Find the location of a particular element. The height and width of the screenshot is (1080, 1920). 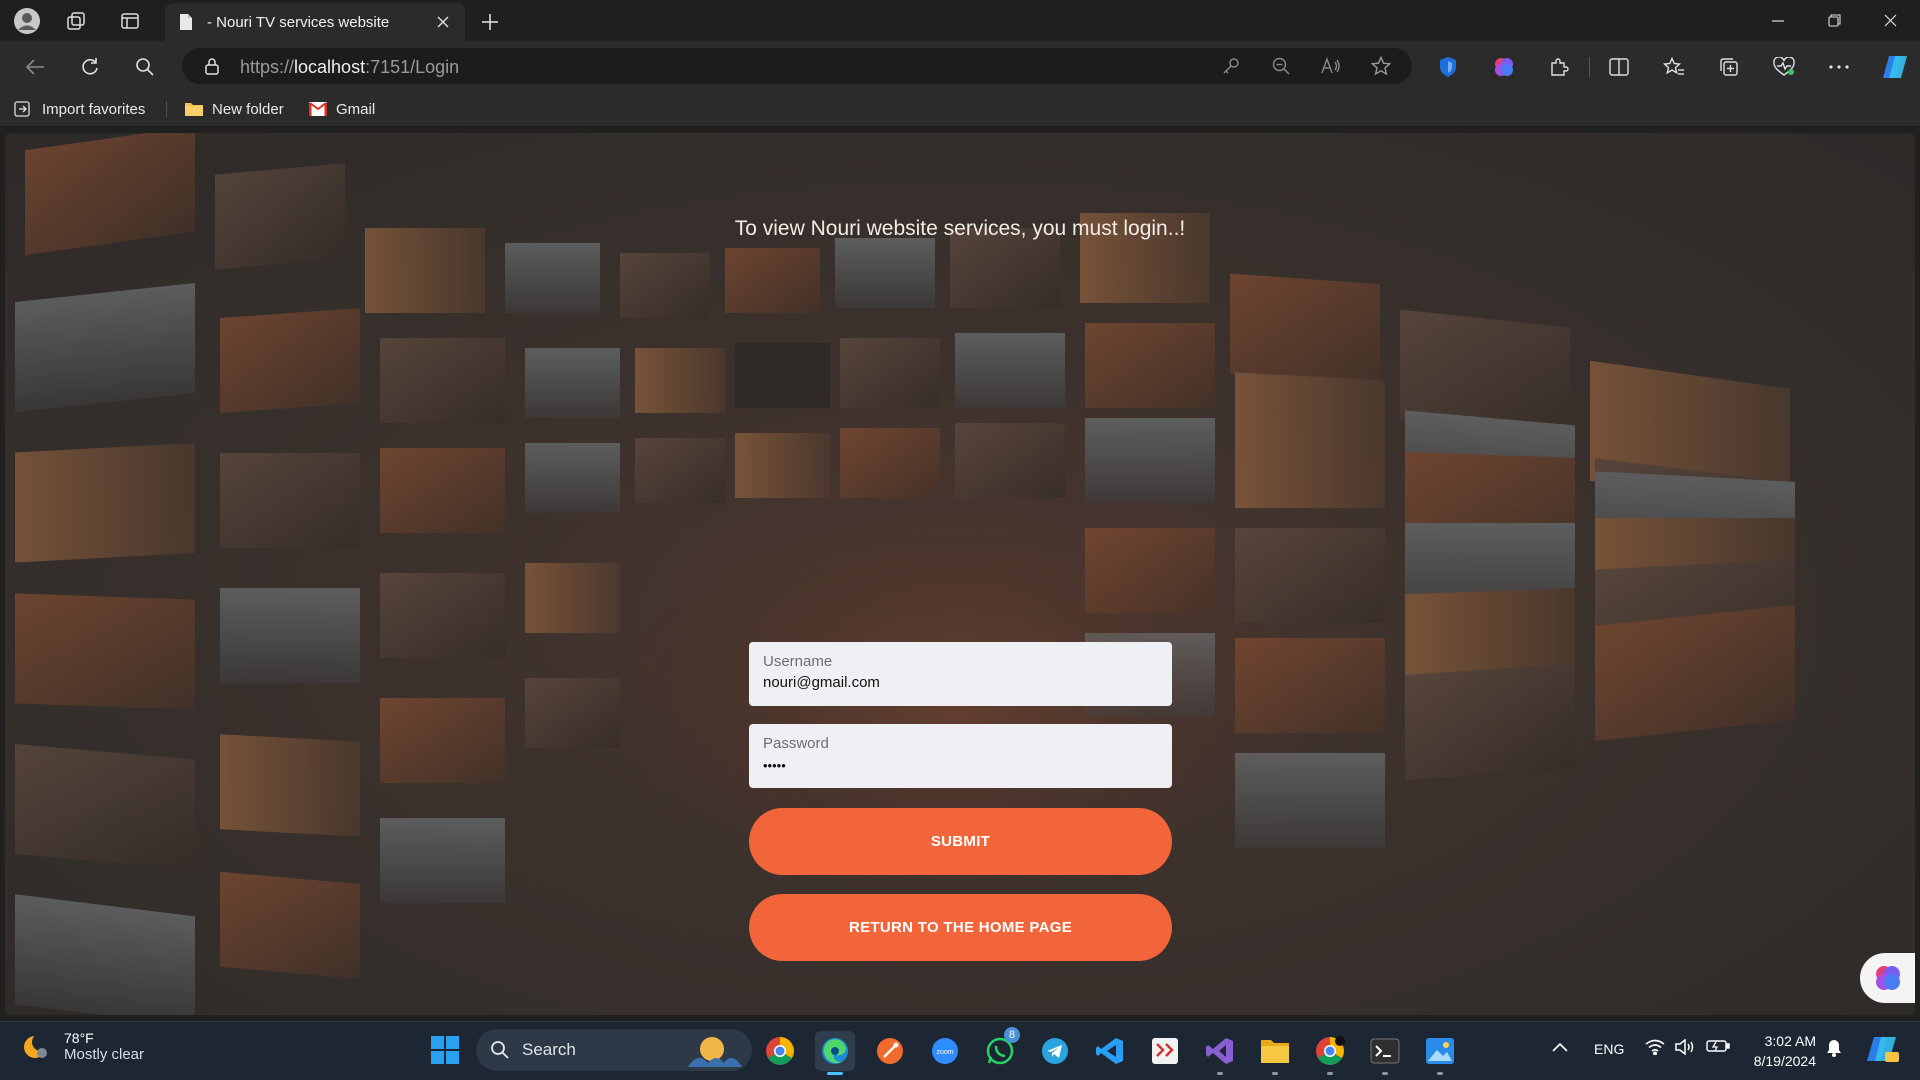

photos-app-icon is located at coordinates (1440, 1053).